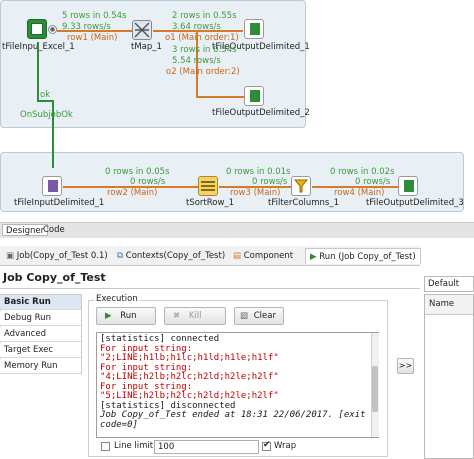  Describe the element at coordinates (255, 193) in the screenshot. I see `row3-label: row3 (Main)` at that location.